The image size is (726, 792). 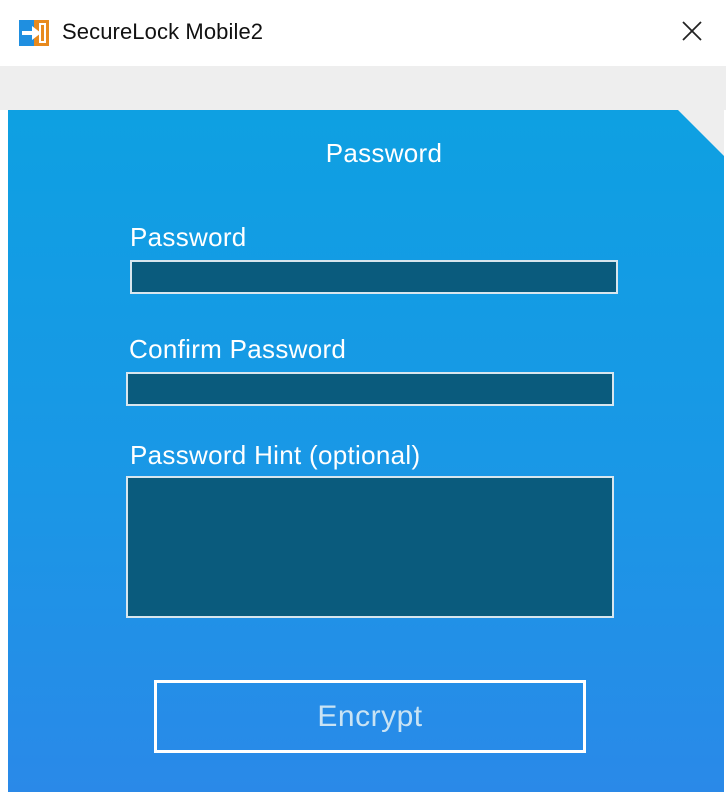 I want to click on confirm-password-label: Confirm Password, so click(x=238, y=349).